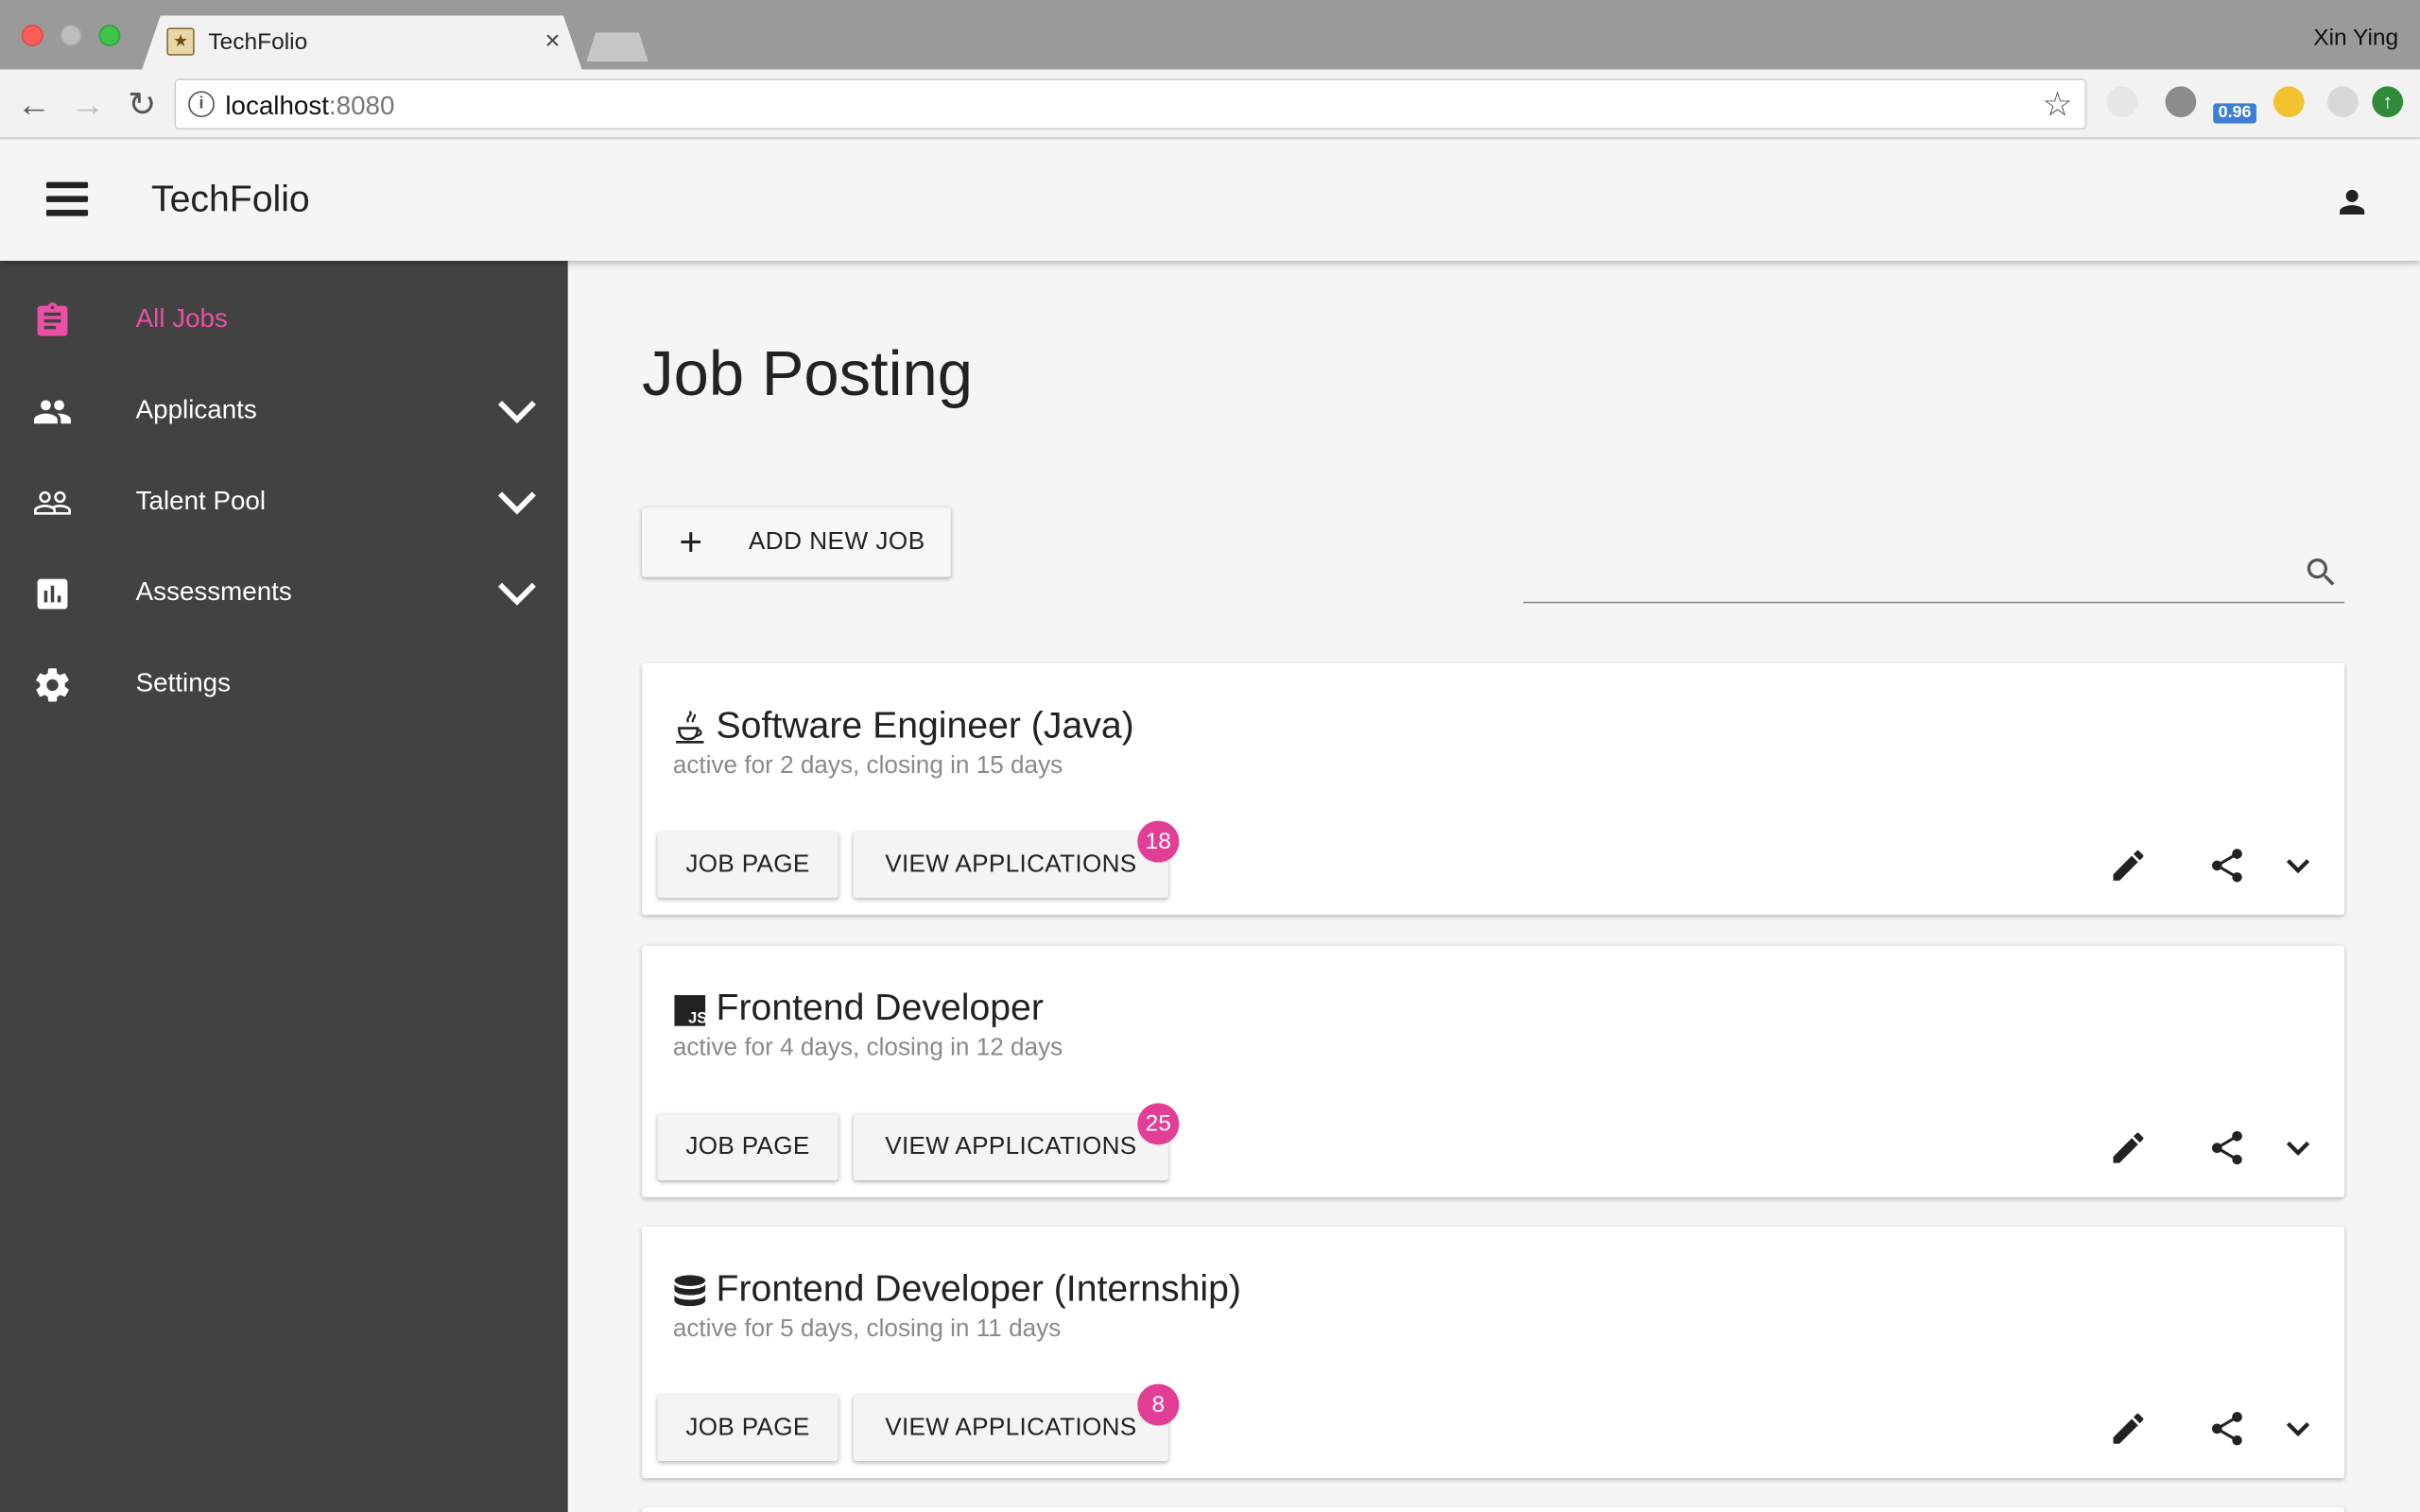 The width and height of the screenshot is (2420, 1512). I want to click on extension-moon-icon, so click(2289, 102).